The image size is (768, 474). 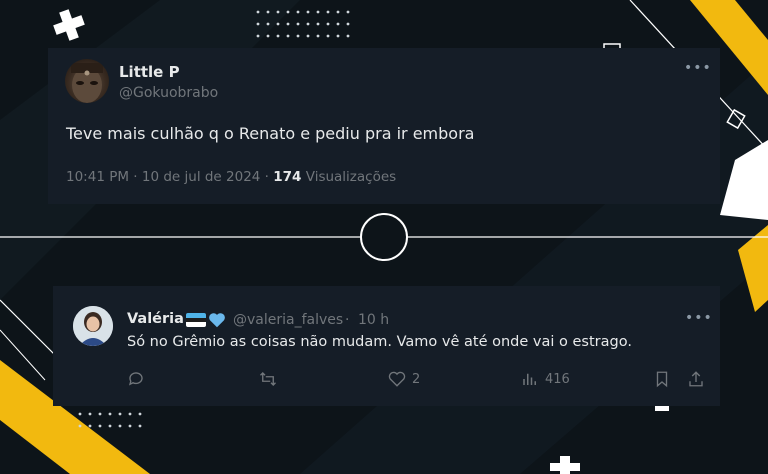 I want to click on views-count: 174, so click(x=287, y=177).